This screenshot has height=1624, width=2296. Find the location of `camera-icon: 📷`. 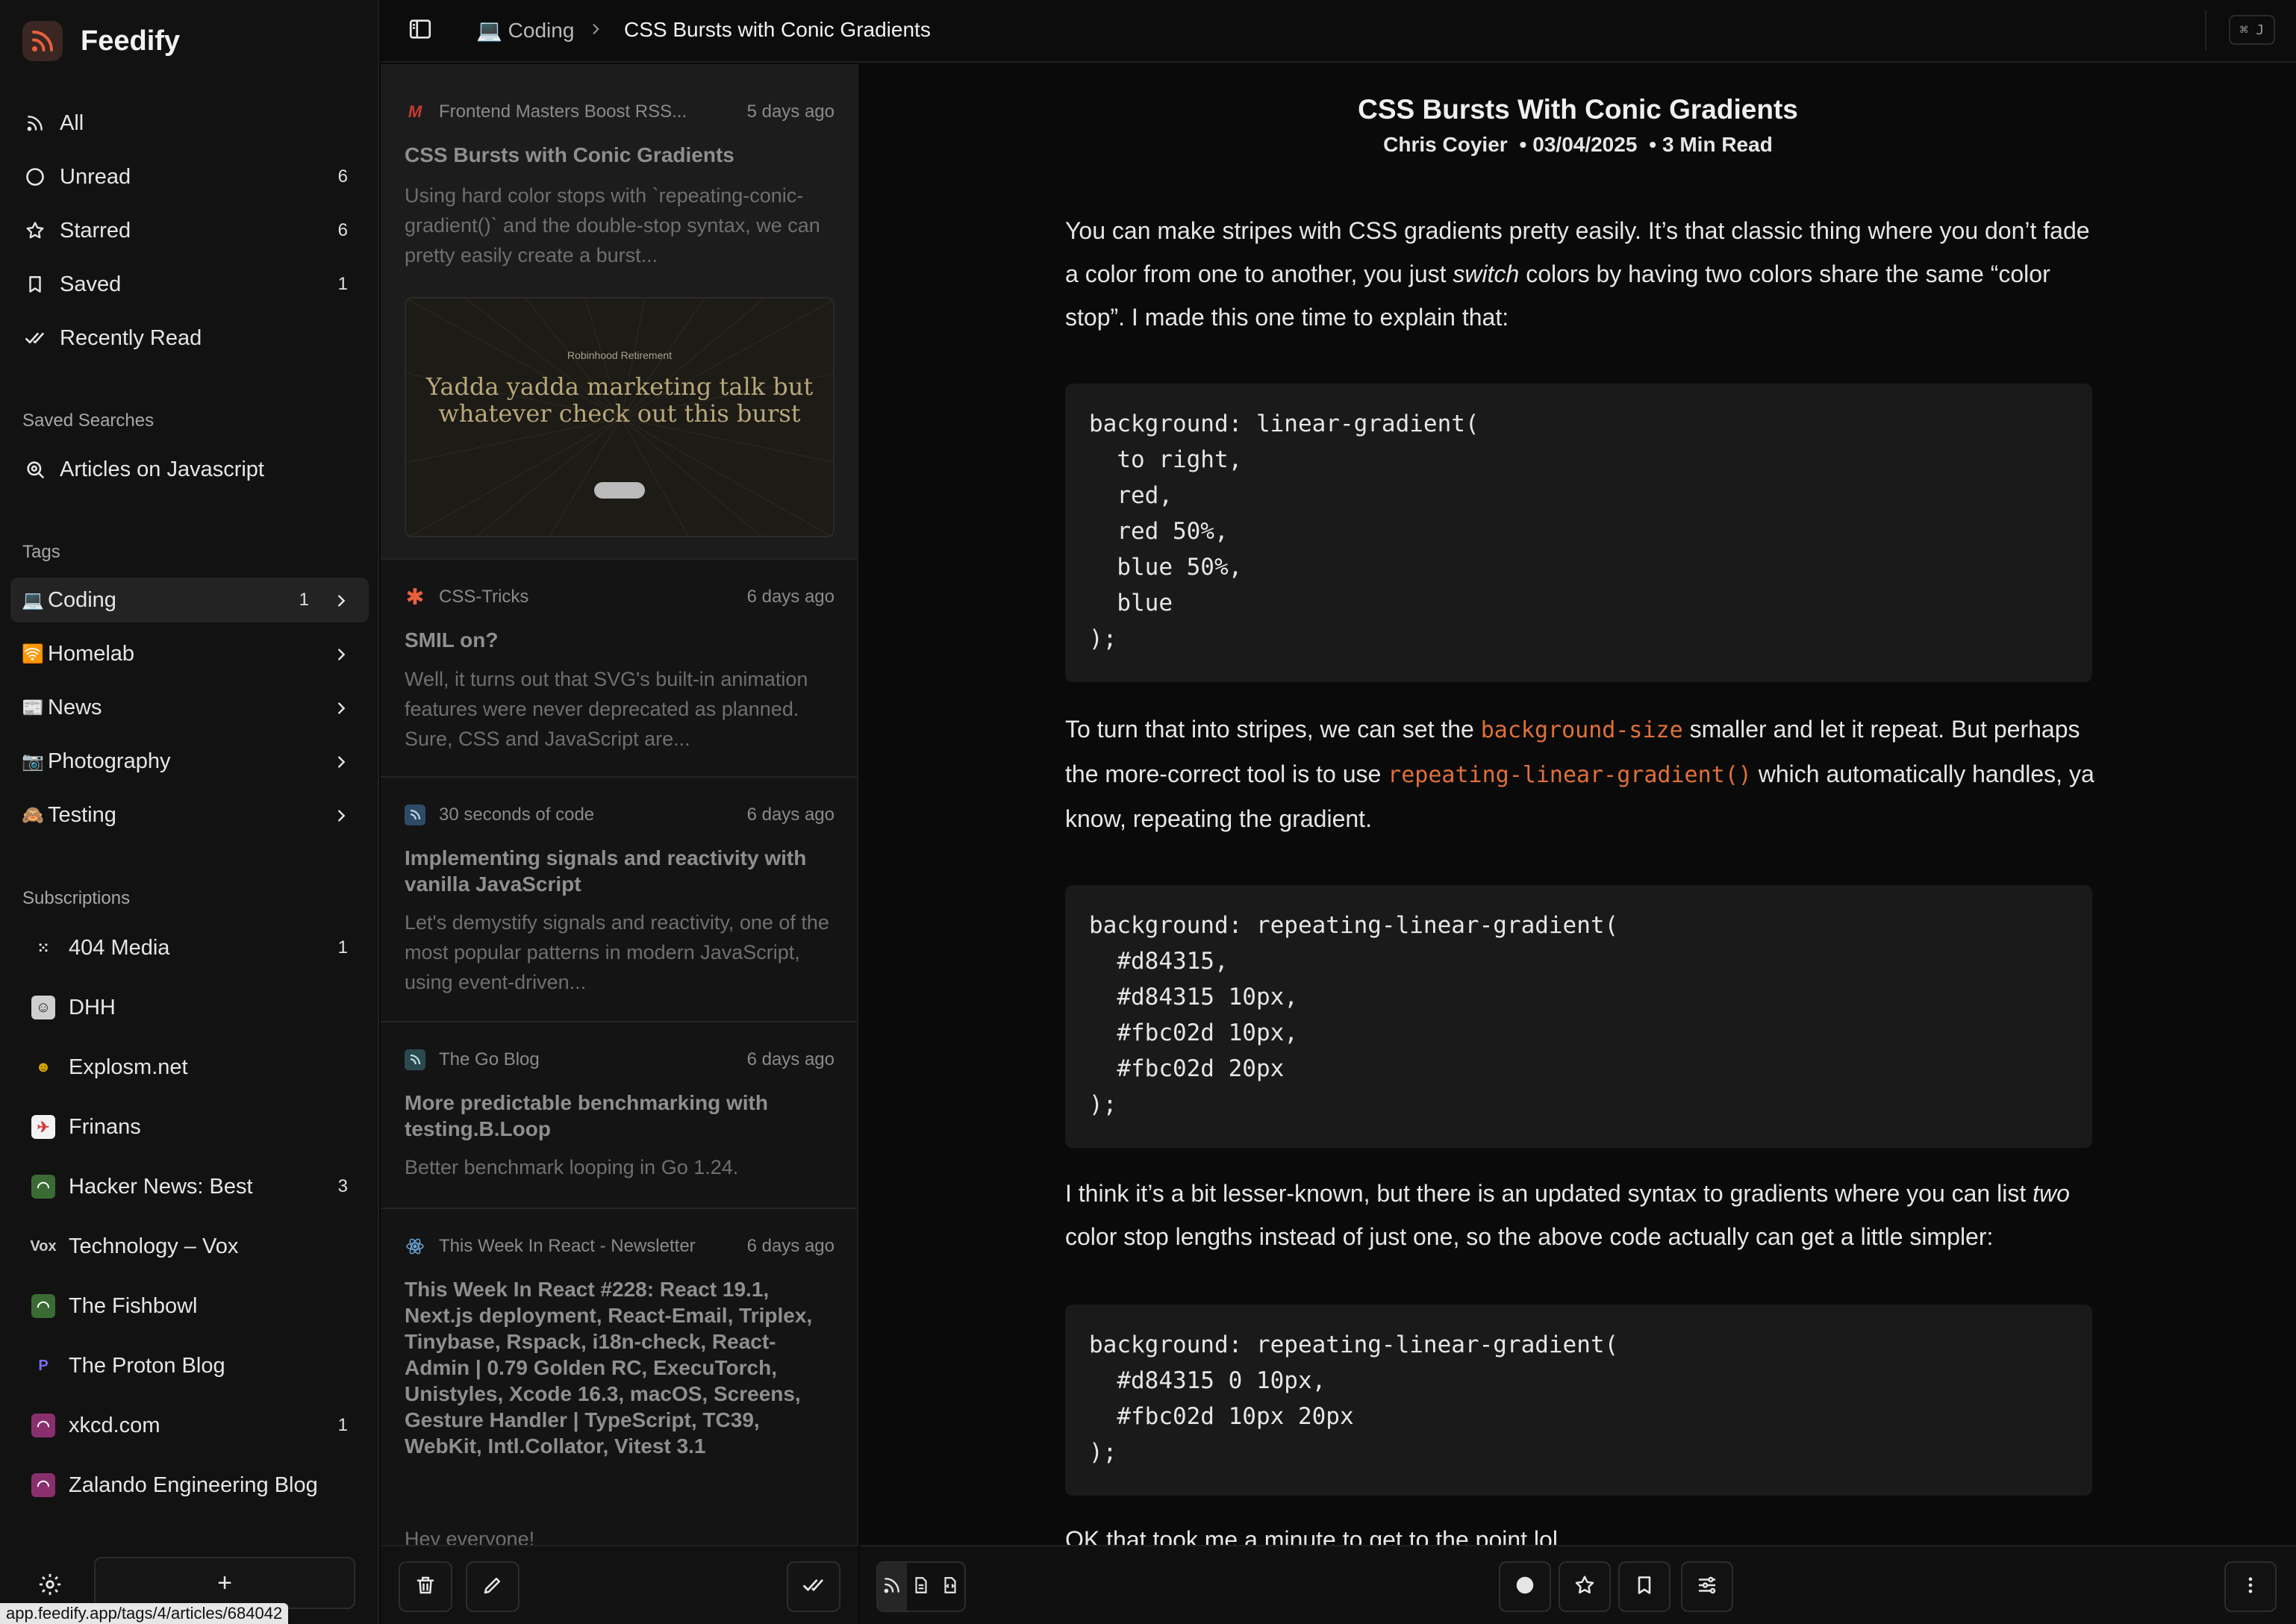

camera-icon: 📷 is located at coordinates (33, 761).